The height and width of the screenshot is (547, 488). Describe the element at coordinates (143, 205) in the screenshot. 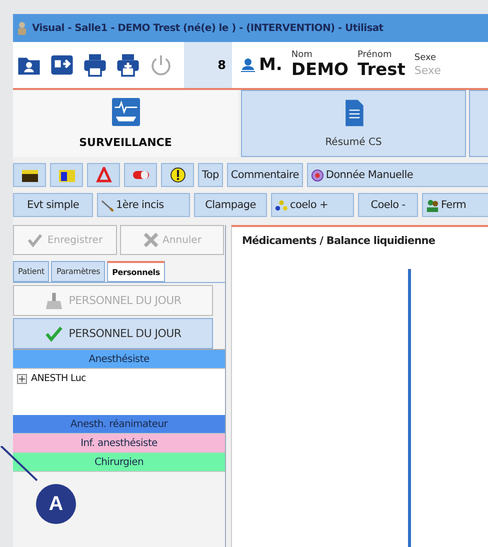

I see `toolbar-button: 1ère incis` at that location.